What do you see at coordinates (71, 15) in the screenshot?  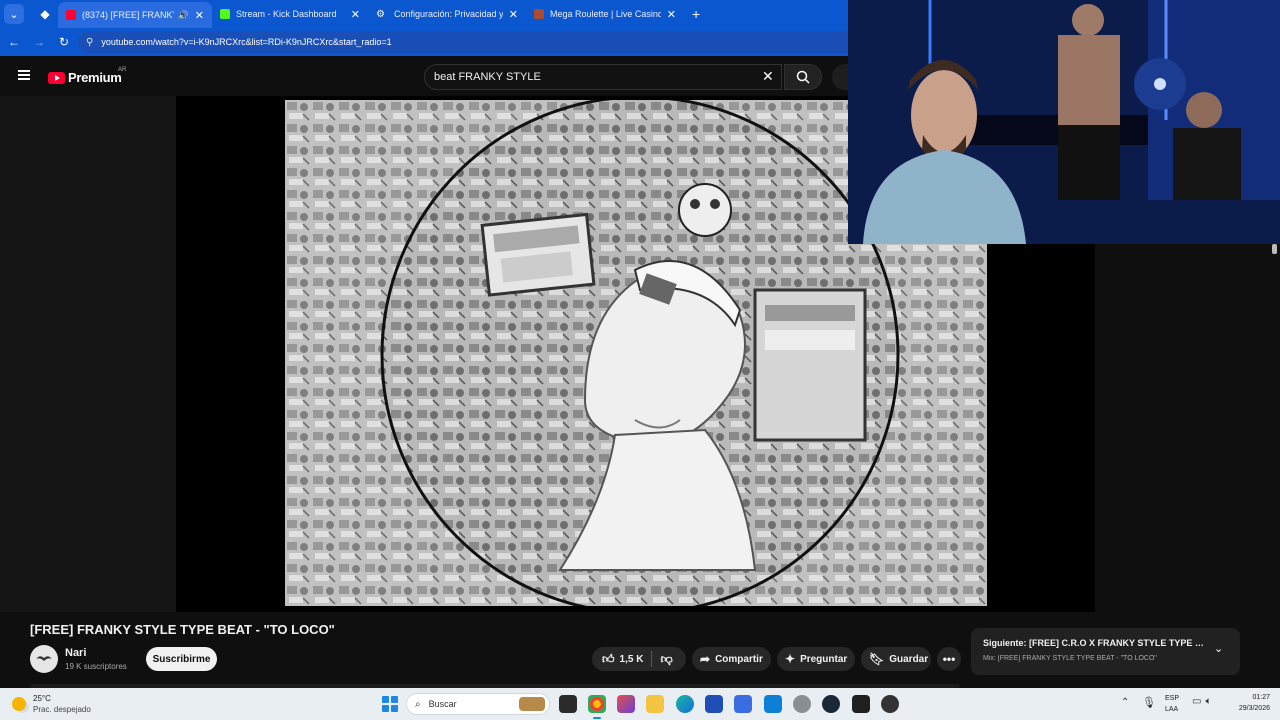 I see `youtube-favicon-icon` at bounding box center [71, 15].